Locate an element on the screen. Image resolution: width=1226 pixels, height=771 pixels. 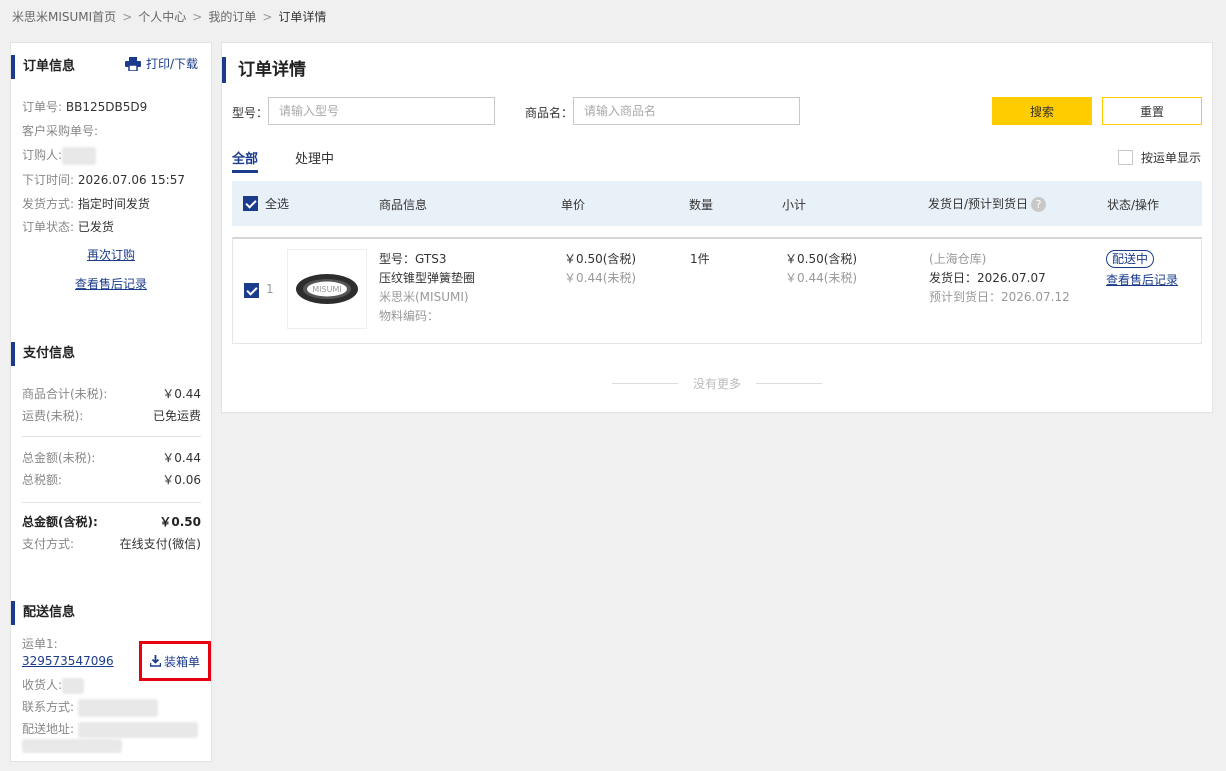
shipping-fee-label: 运费(未税): is located at coordinates (53, 416).